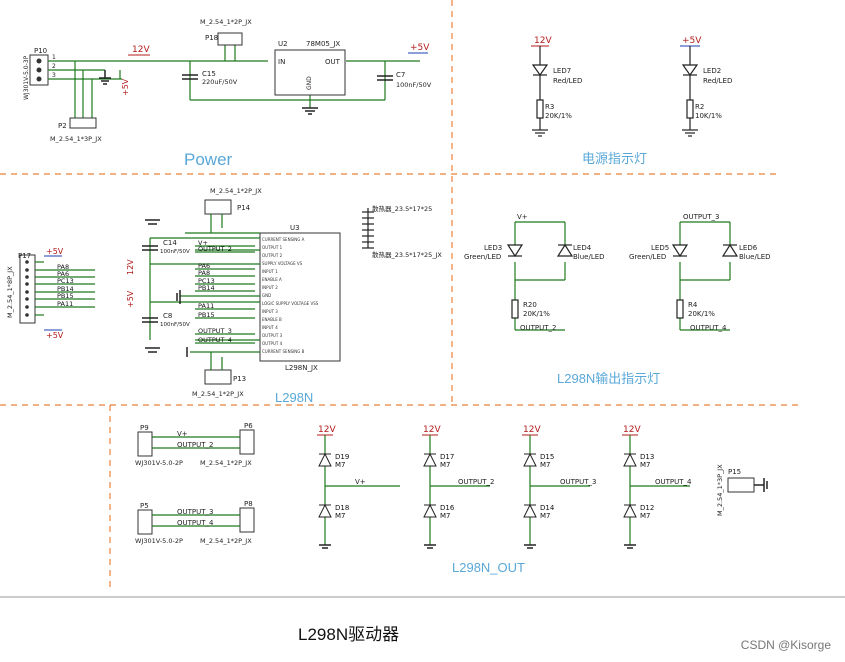  I want to click on u3-pin-label: INPUT 1, so click(270, 271).